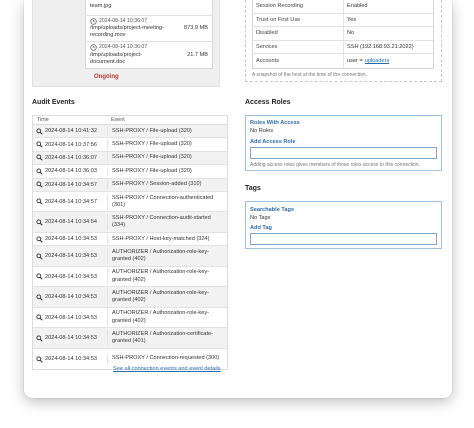  Describe the element at coordinates (343, 239) in the screenshot. I see `add-tag-input` at that location.